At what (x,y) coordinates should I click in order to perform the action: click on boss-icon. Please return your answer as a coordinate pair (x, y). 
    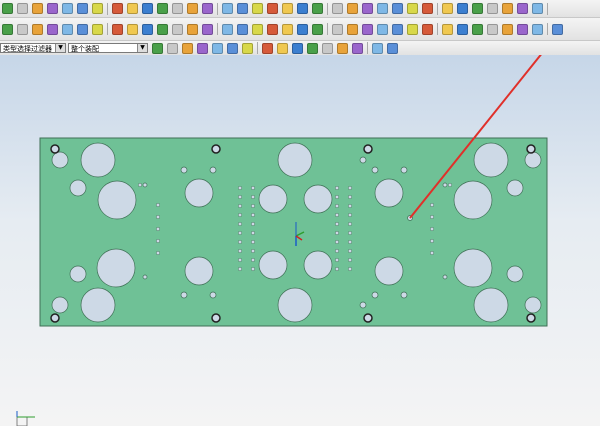
    Looking at the image, I should click on (207, 8).